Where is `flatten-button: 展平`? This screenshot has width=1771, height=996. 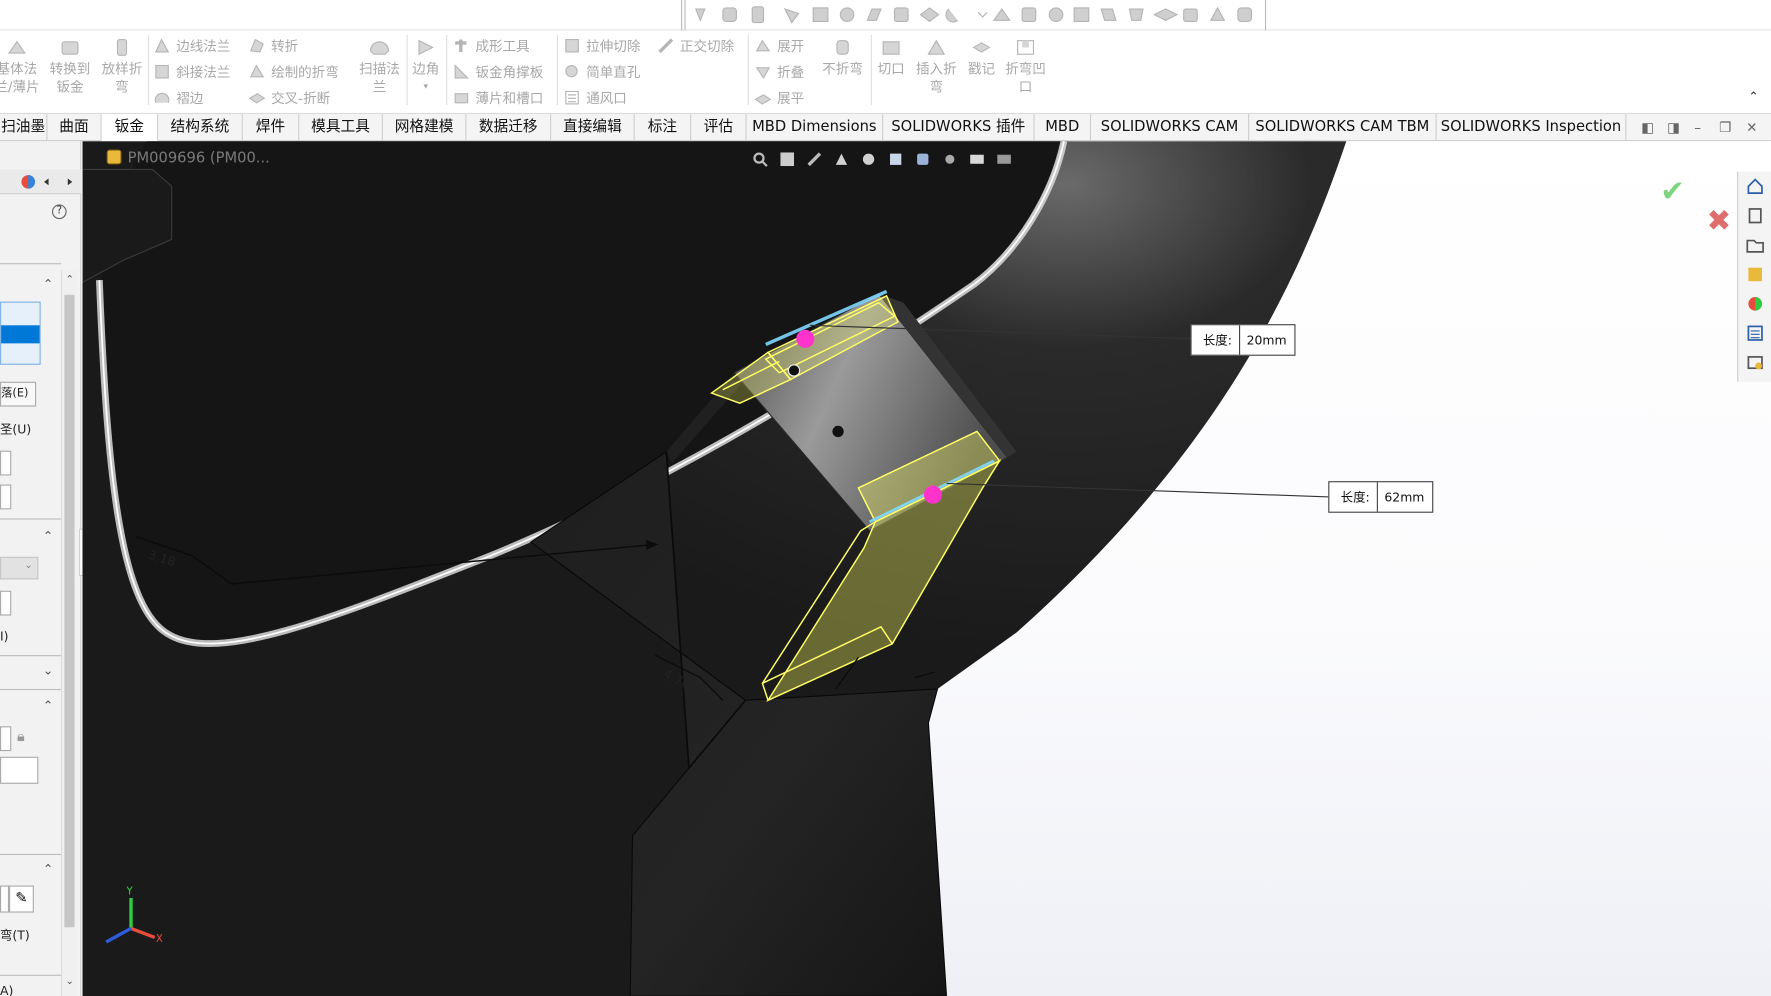 flatten-button: 展平 is located at coordinates (779, 97).